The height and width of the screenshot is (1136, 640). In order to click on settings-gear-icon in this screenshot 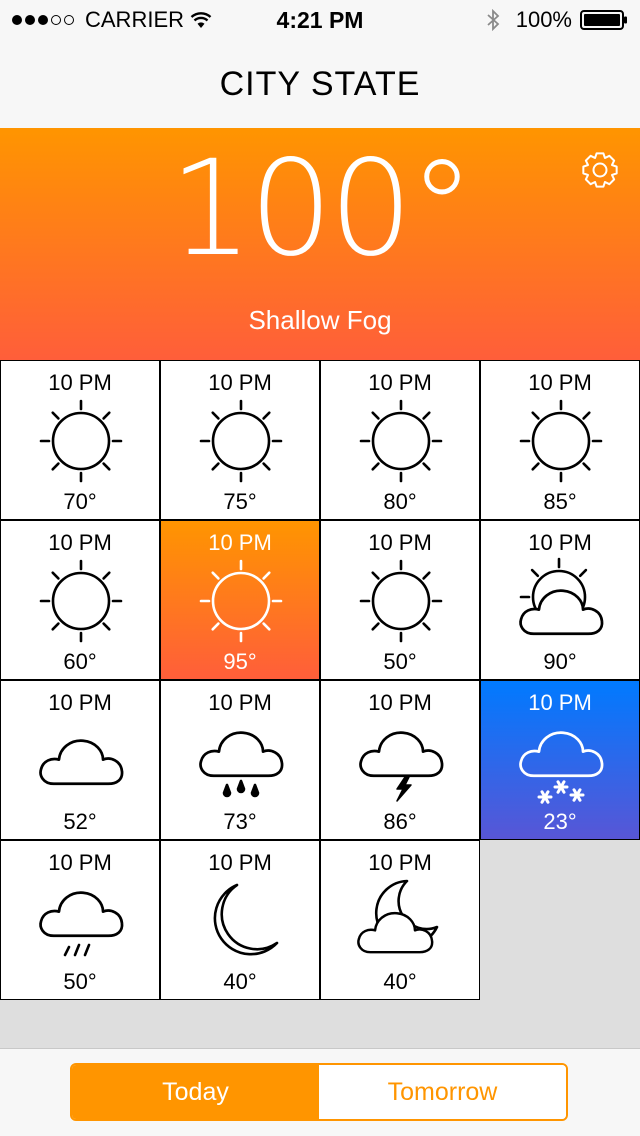, I will do `click(600, 170)`.